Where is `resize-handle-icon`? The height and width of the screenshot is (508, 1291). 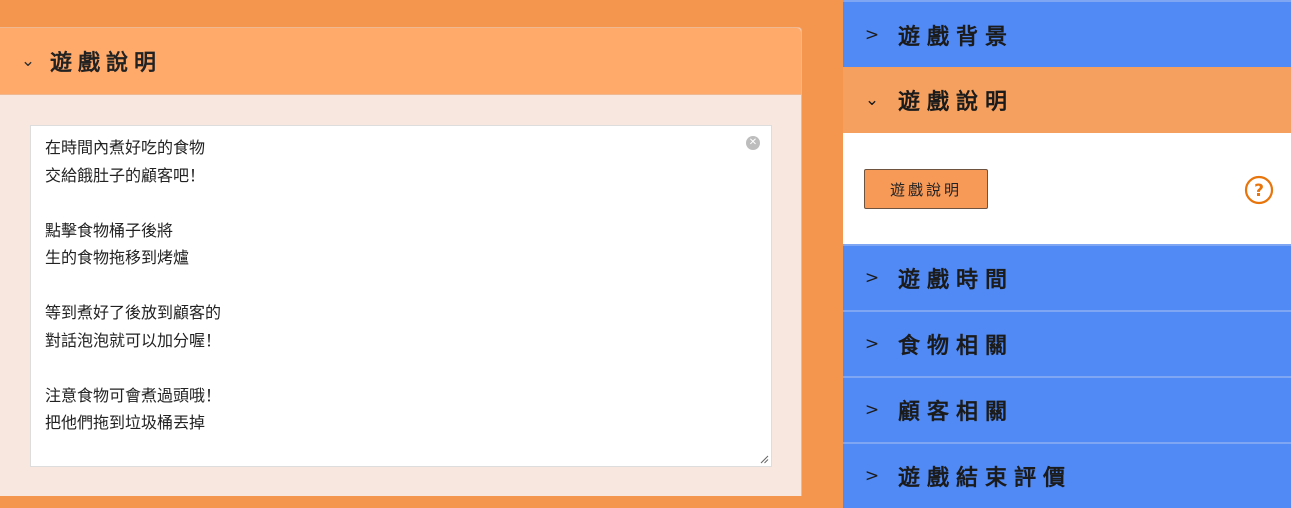
resize-handle-icon is located at coordinates (764, 459).